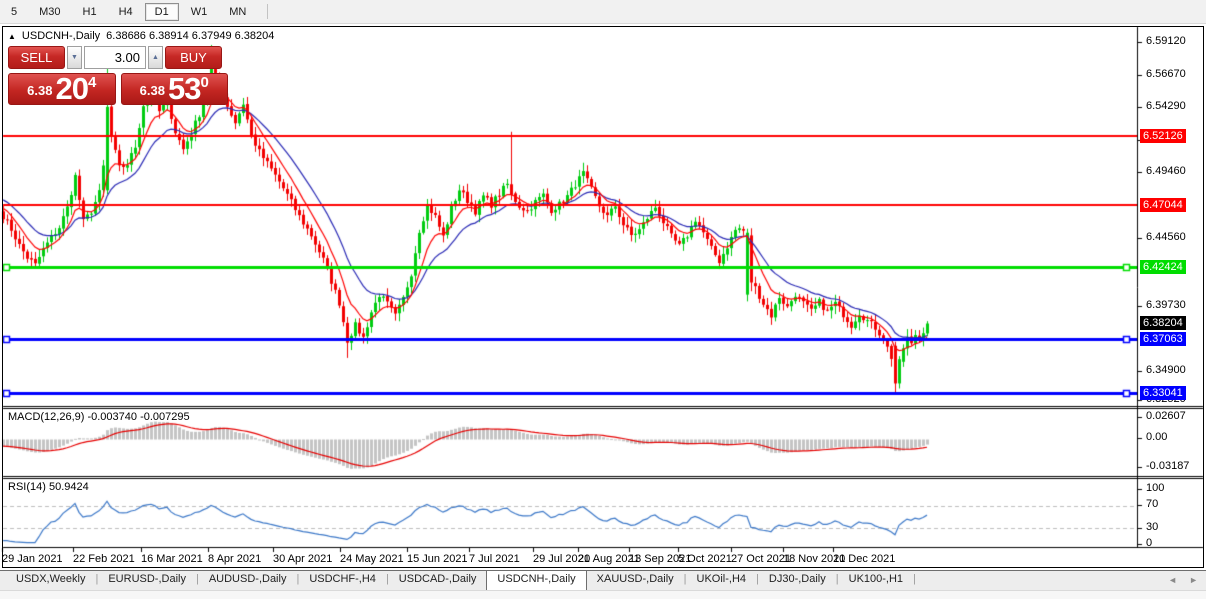 The height and width of the screenshot is (599, 1206). What do you see at coordinates (147, 580) in the screenshot?
I see `chart-tab-eurusd-daily: EURUSD-,Daily` at bounding box center [147, 580].